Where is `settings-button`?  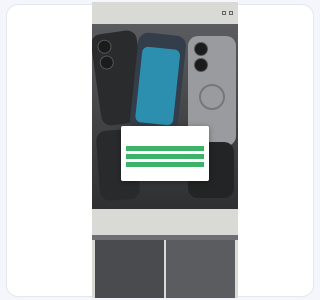
settings-button is located at coordinates (165, 164).